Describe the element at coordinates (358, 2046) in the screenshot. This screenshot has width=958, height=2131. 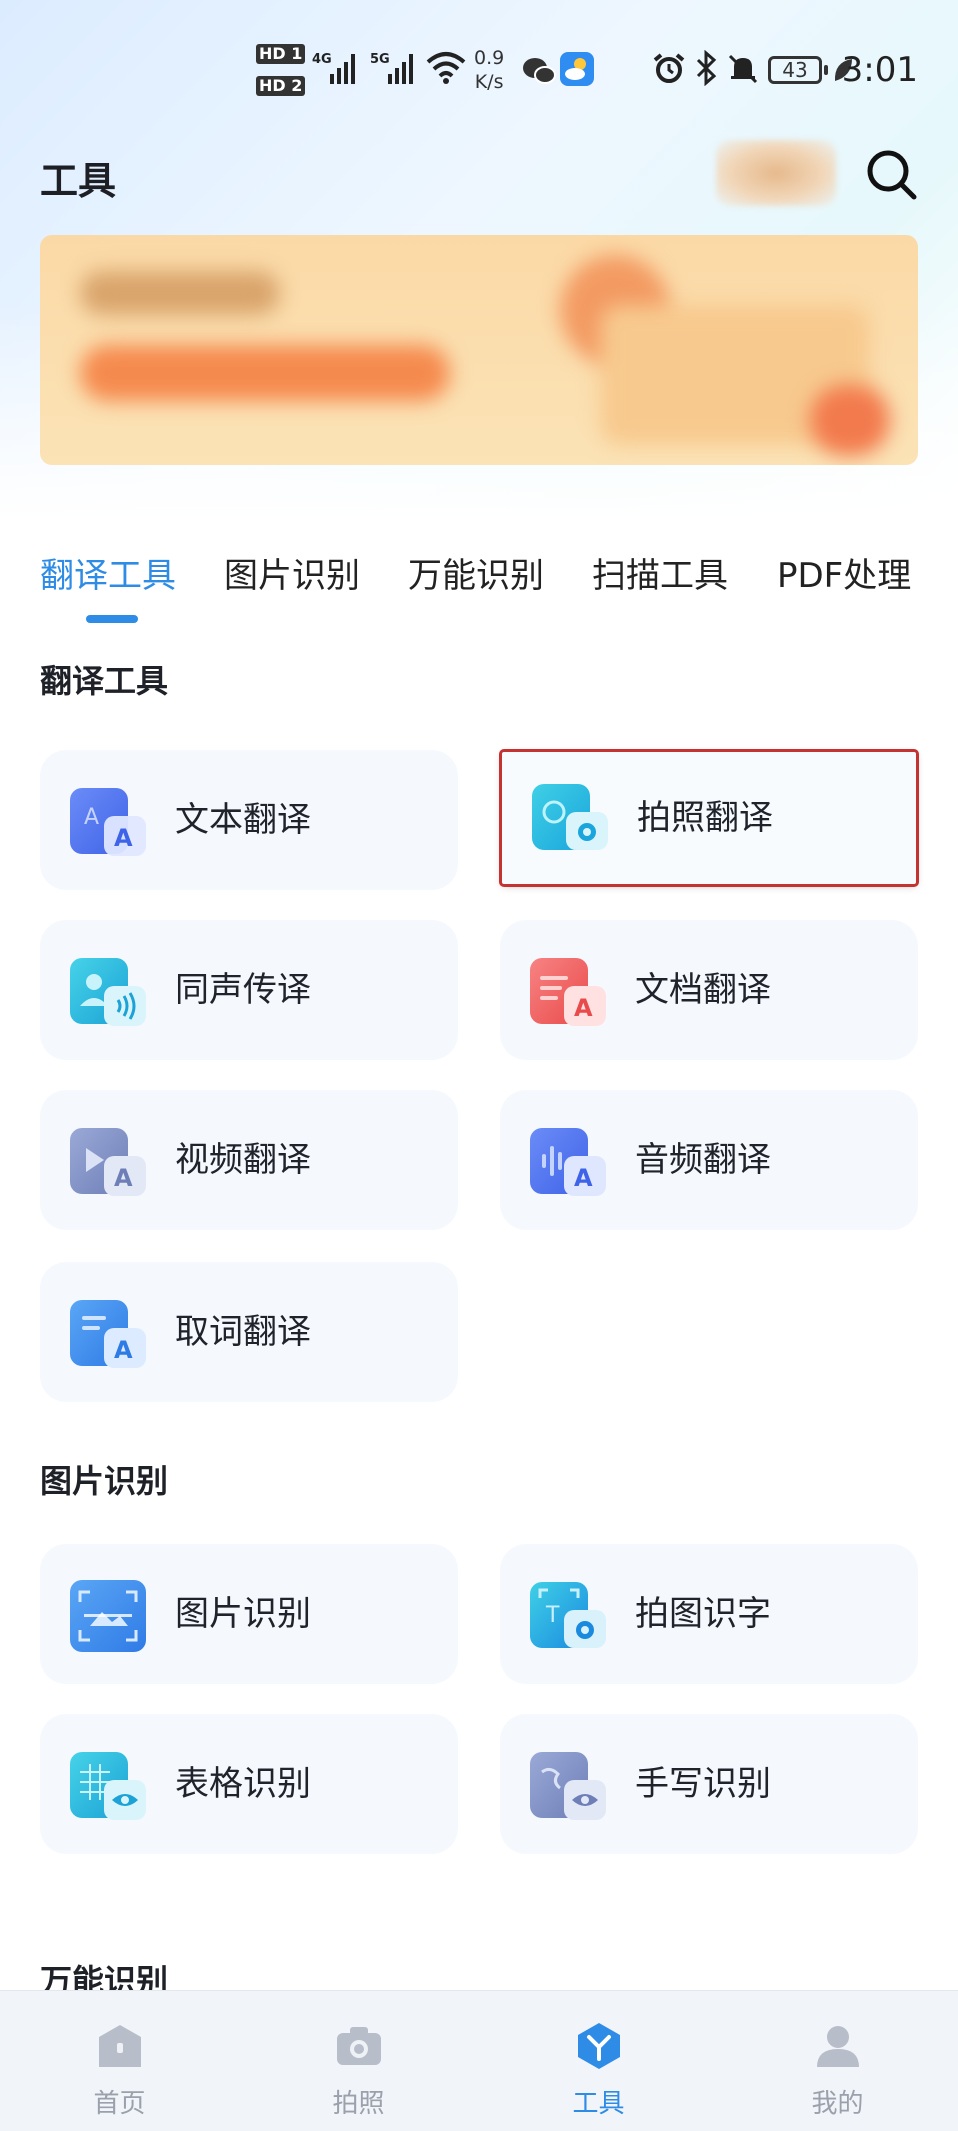
I see `camera-icon` at that location.